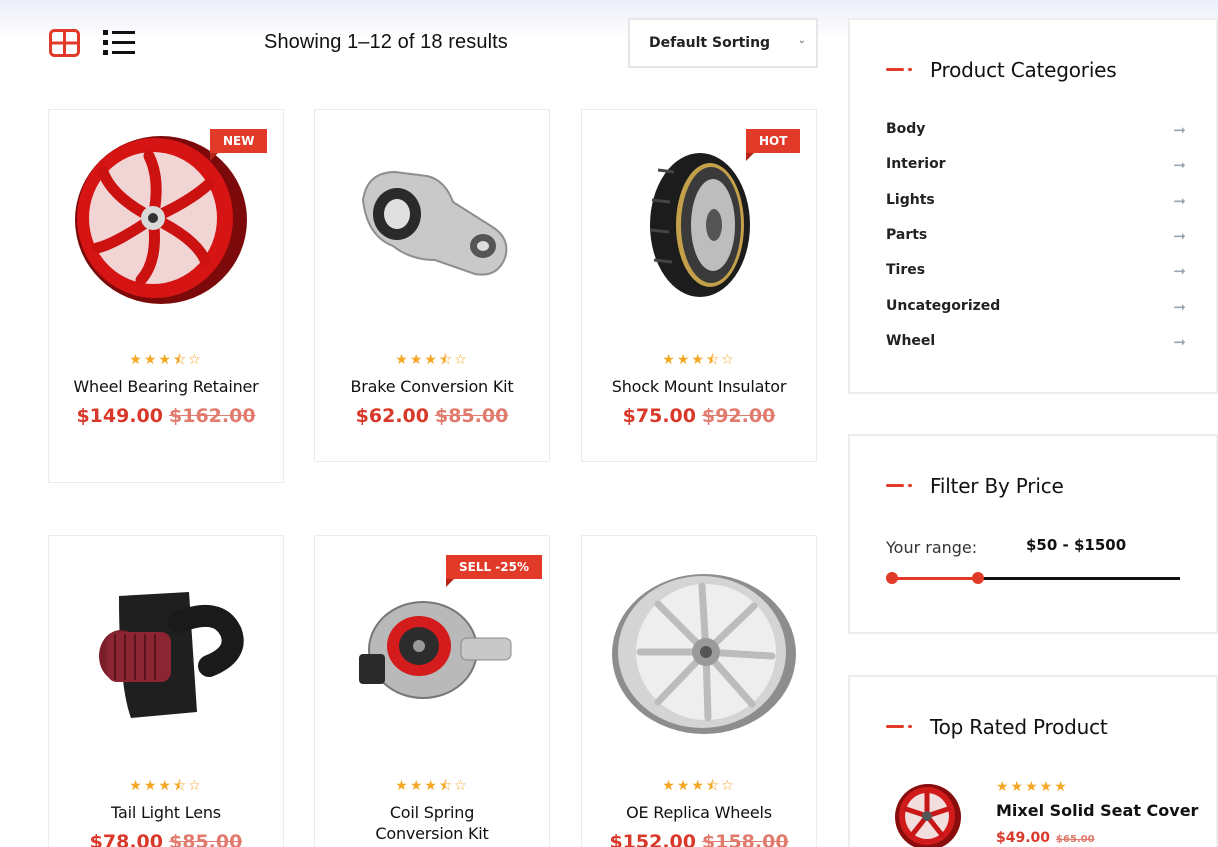 The width and height of the screenshot is (1218, 847). What do you see at coordinates (1036, 202) in the screenshot?
I see `category-item: Lights ➞` at bounding box center [1036, 202].